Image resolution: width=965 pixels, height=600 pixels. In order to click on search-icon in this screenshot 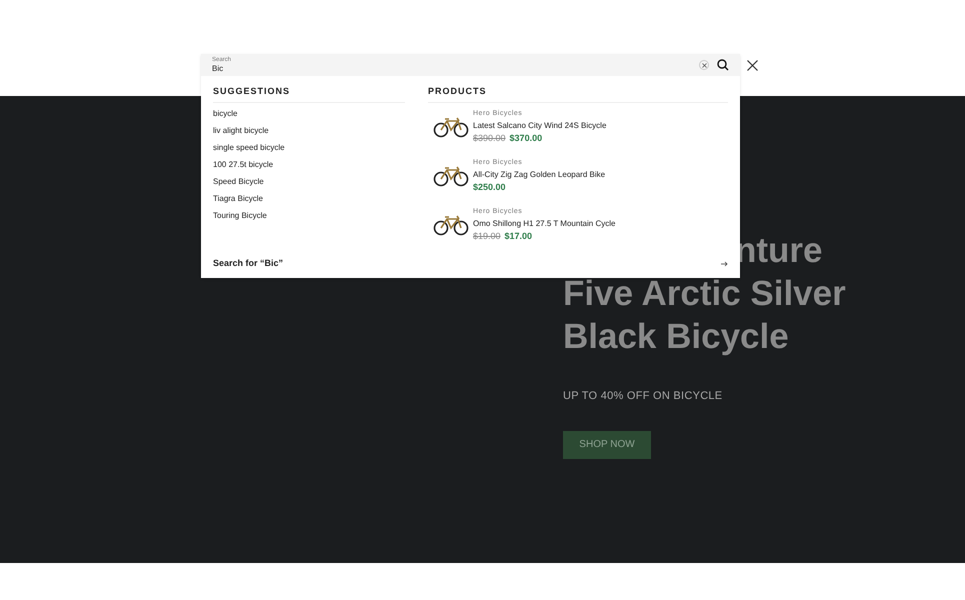, I will do `click(723, 65)`.